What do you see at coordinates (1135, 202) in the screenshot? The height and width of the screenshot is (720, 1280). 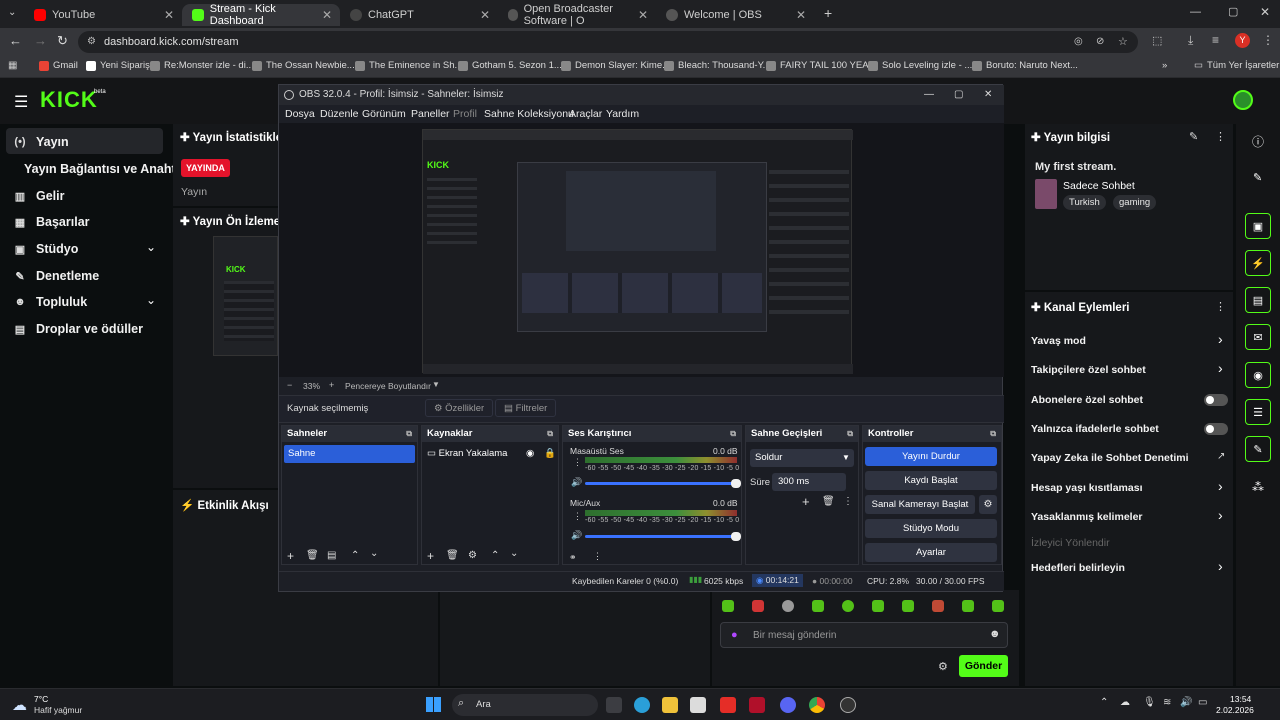 I see `tag-chip: gaming` at bounding box center [1135, 202].